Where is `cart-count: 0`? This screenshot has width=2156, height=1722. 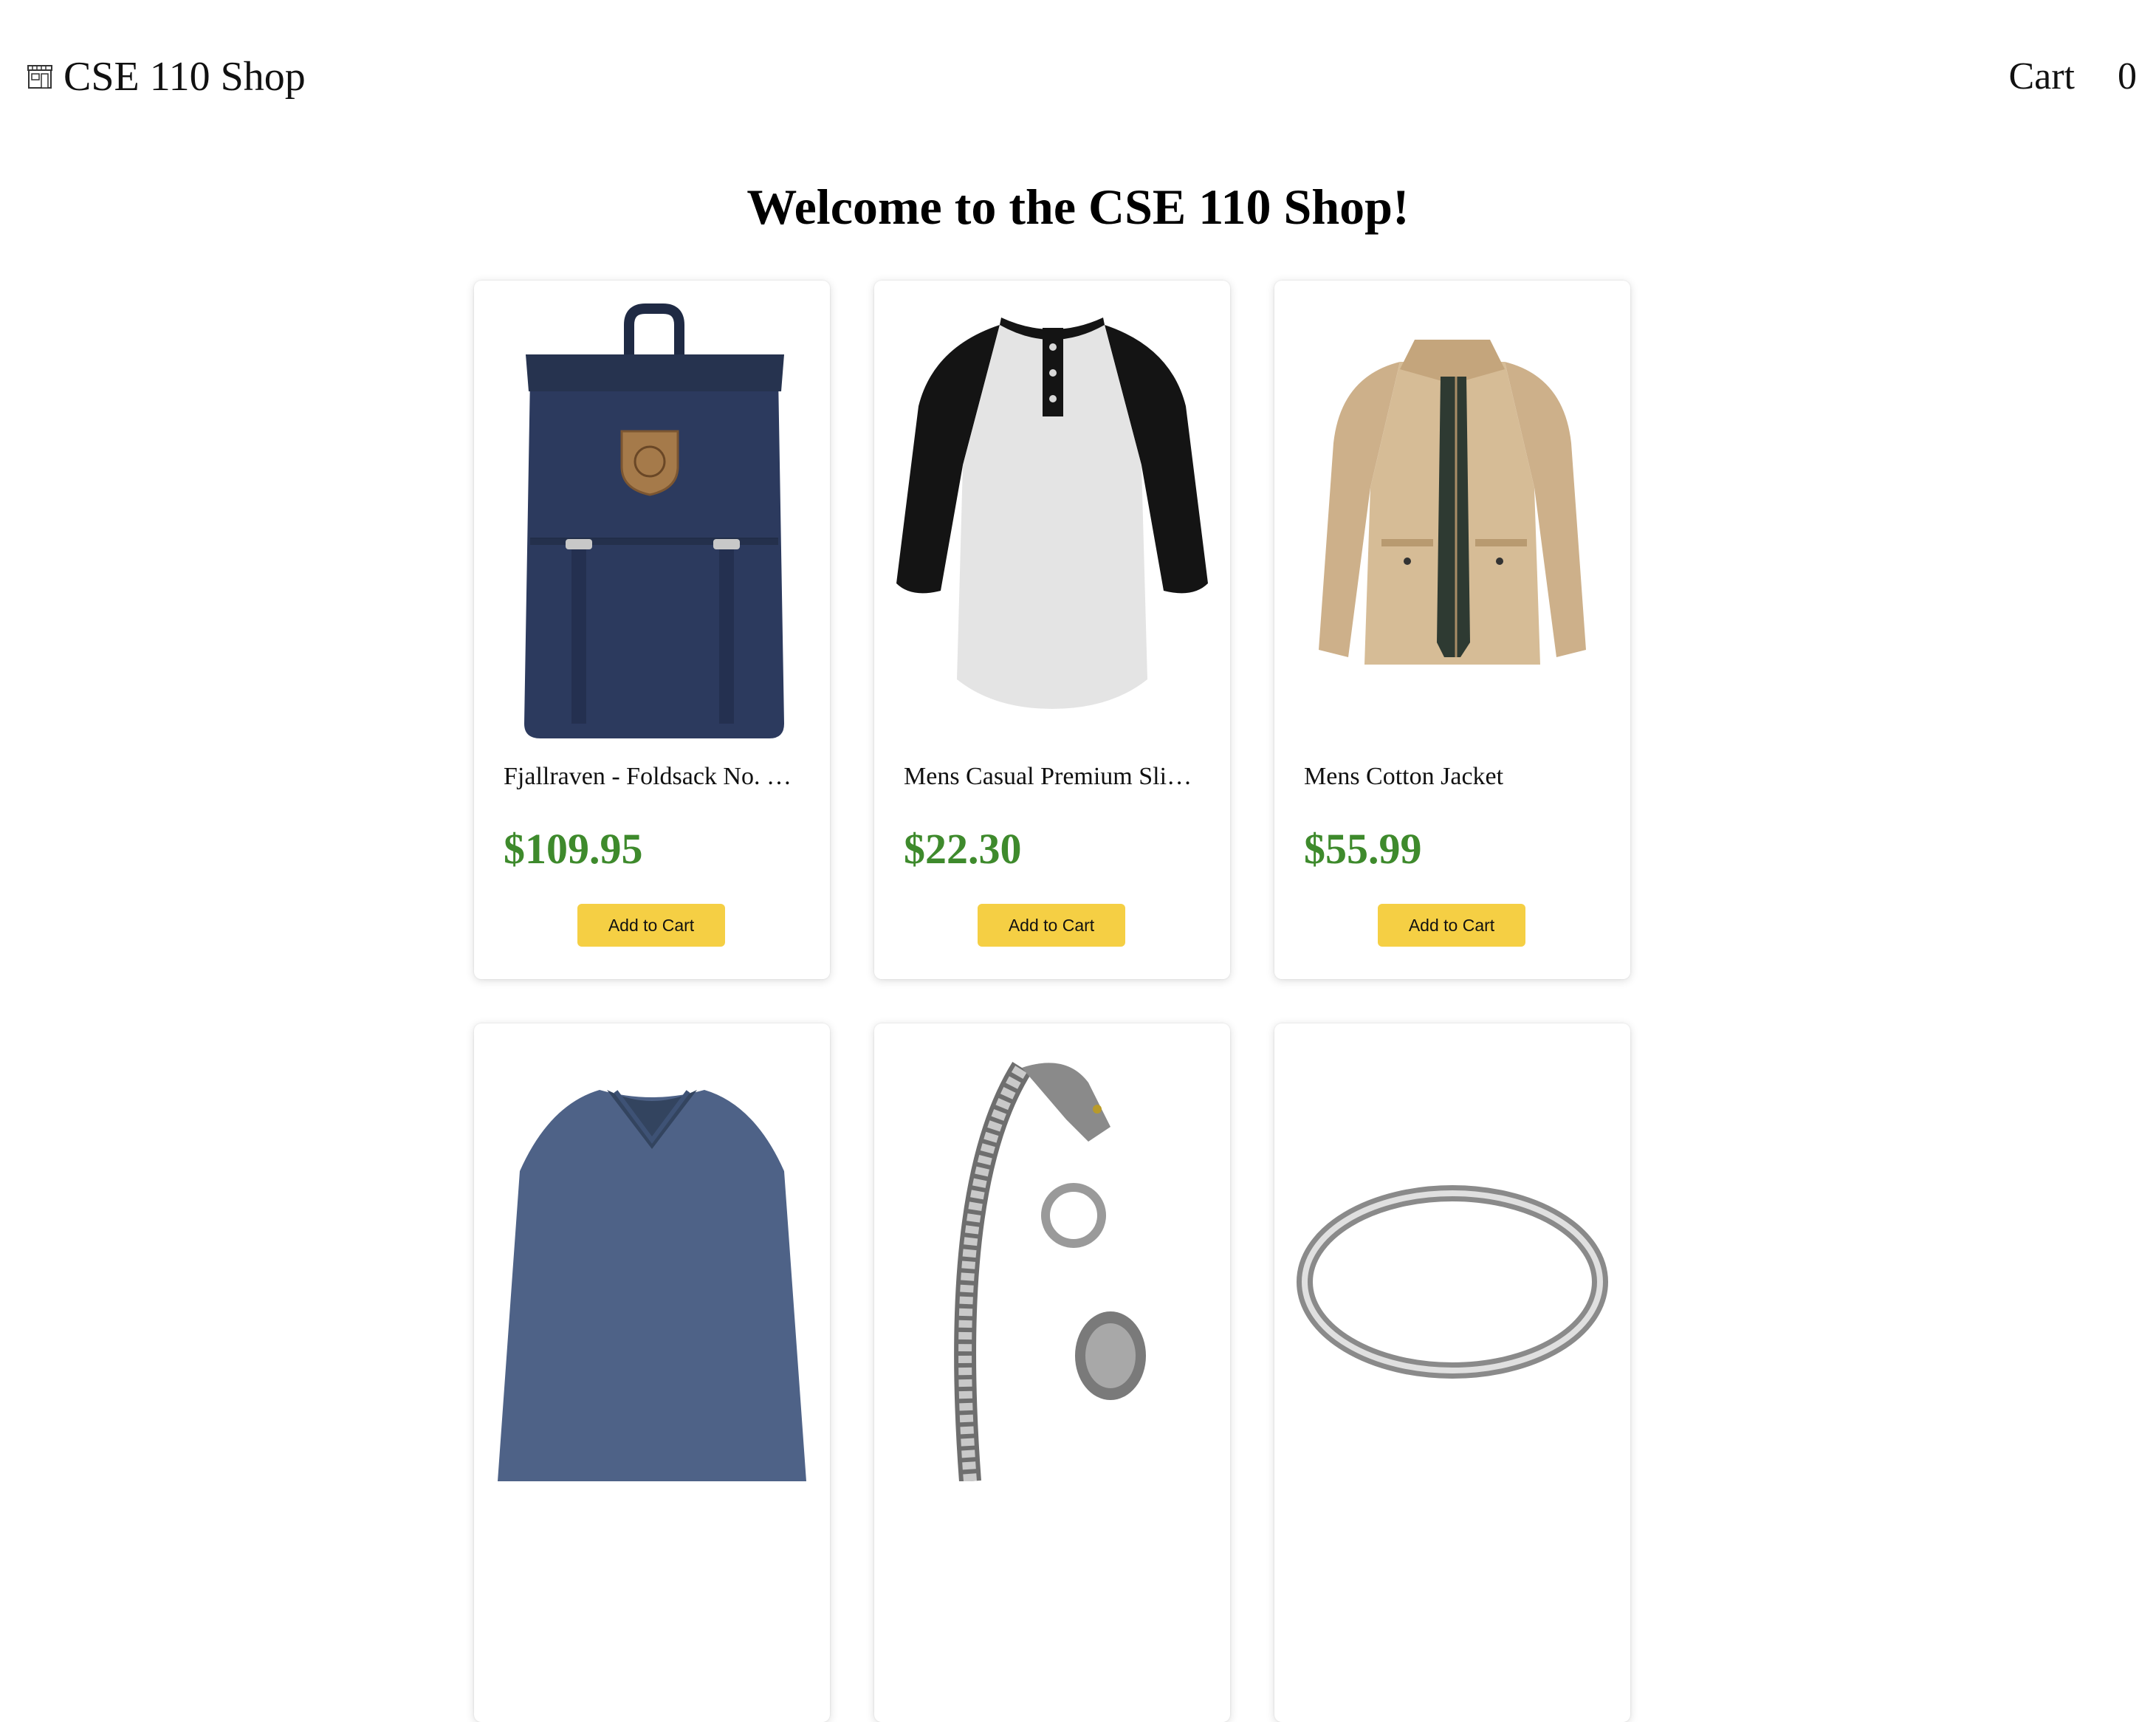
cart-count: 0 is located at coordinates (2128, 76).